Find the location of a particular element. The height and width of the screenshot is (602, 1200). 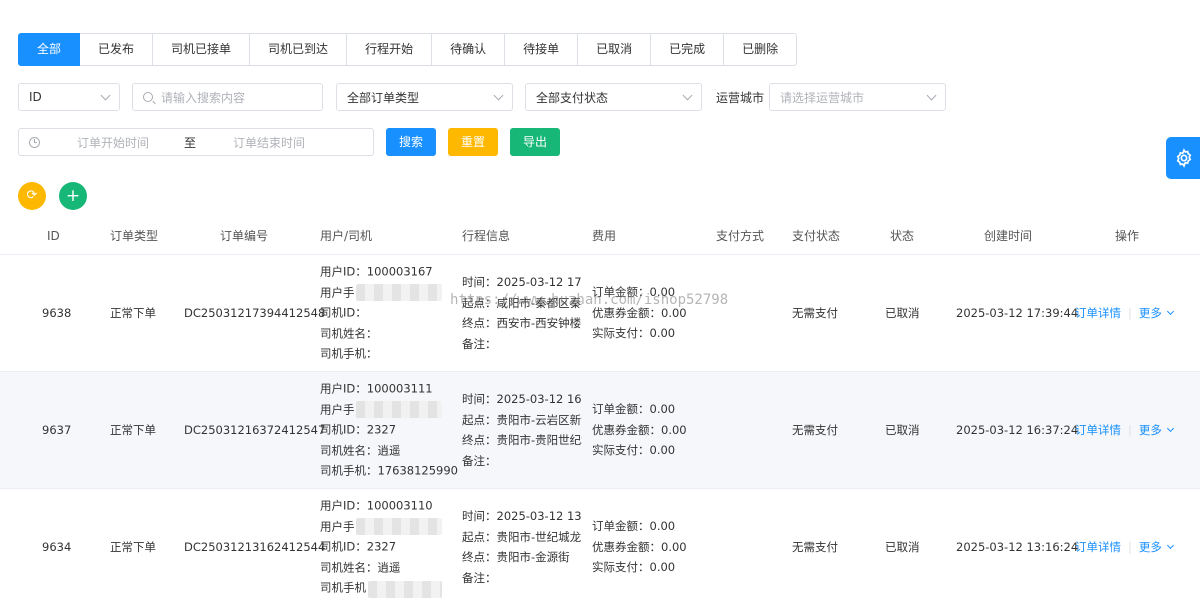

search-icon is located at coordinates (148, 97).